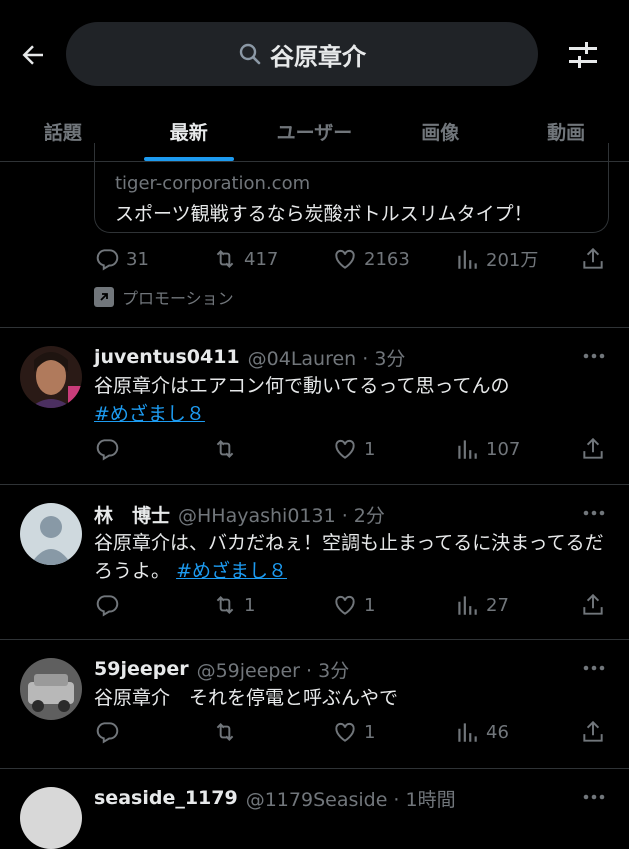 Image resolution: width=629 pixels, height=849 pixels. I want to click on tweet-actions: 1 46, so click(352, 732).